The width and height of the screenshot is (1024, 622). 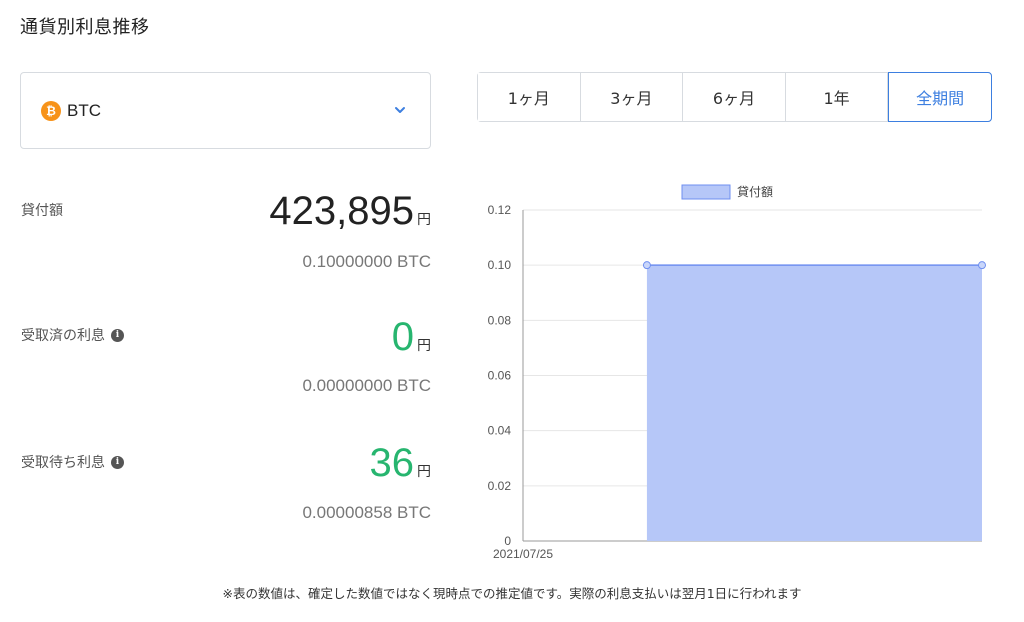 What do you see at coordinates (529, 97) in the screenshot?
I see `tab-1-month: 1ヶ月` at bounding box center [529, 97].